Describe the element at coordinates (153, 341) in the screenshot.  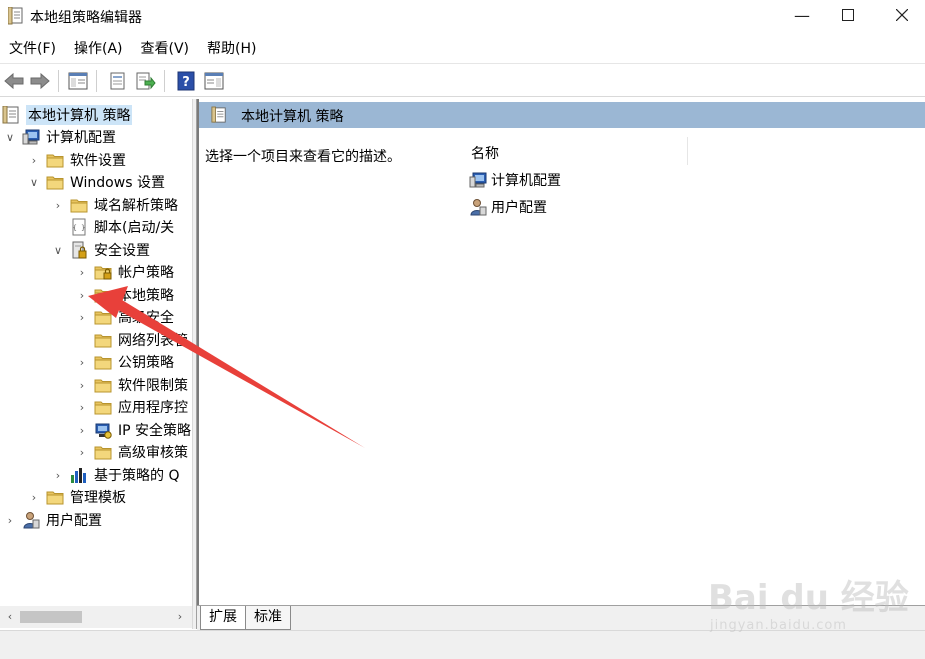
I see `tree-item-label: 网络列表管` at that location.